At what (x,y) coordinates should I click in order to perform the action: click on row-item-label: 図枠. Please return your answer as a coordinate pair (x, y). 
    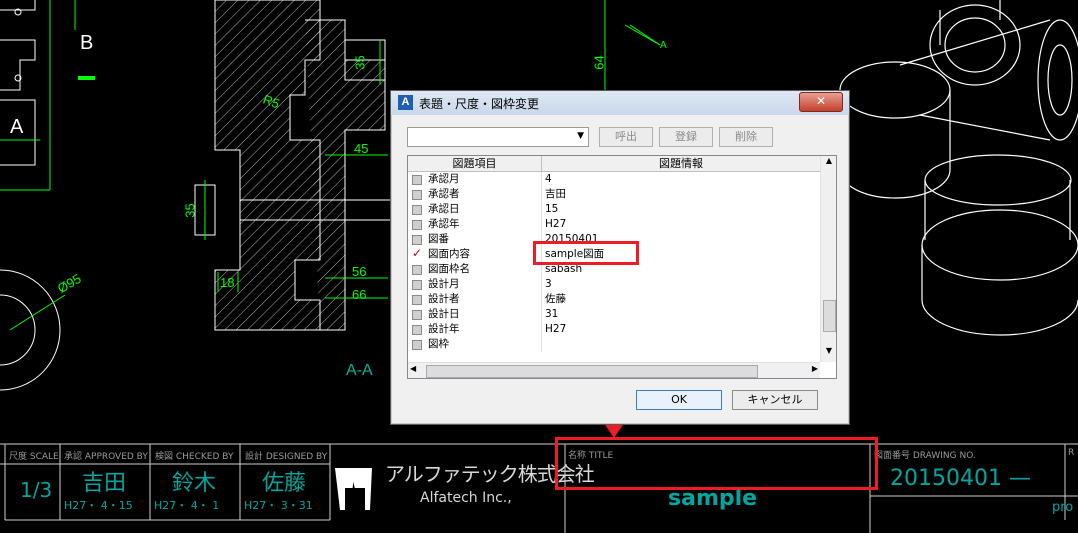
    Looking at the image, I should click on (438, 344).